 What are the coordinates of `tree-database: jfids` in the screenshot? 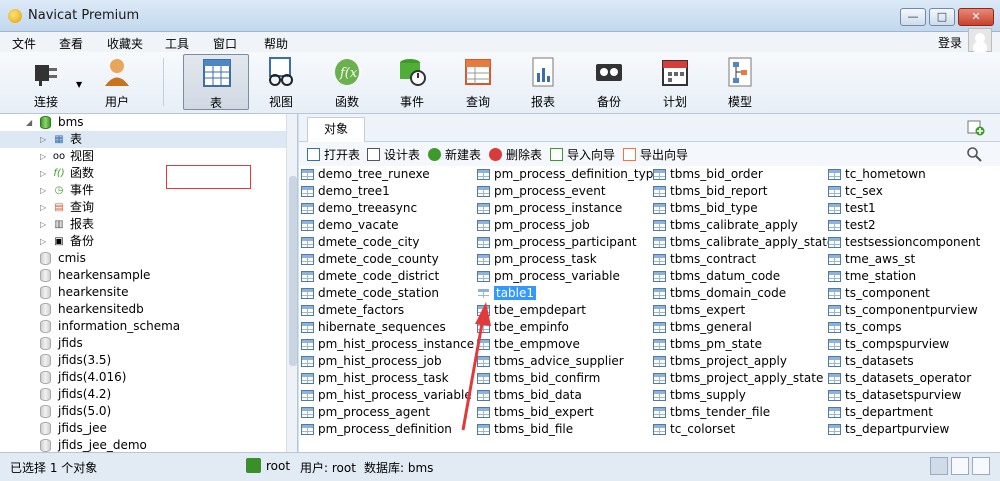 It's located at (143, 343).